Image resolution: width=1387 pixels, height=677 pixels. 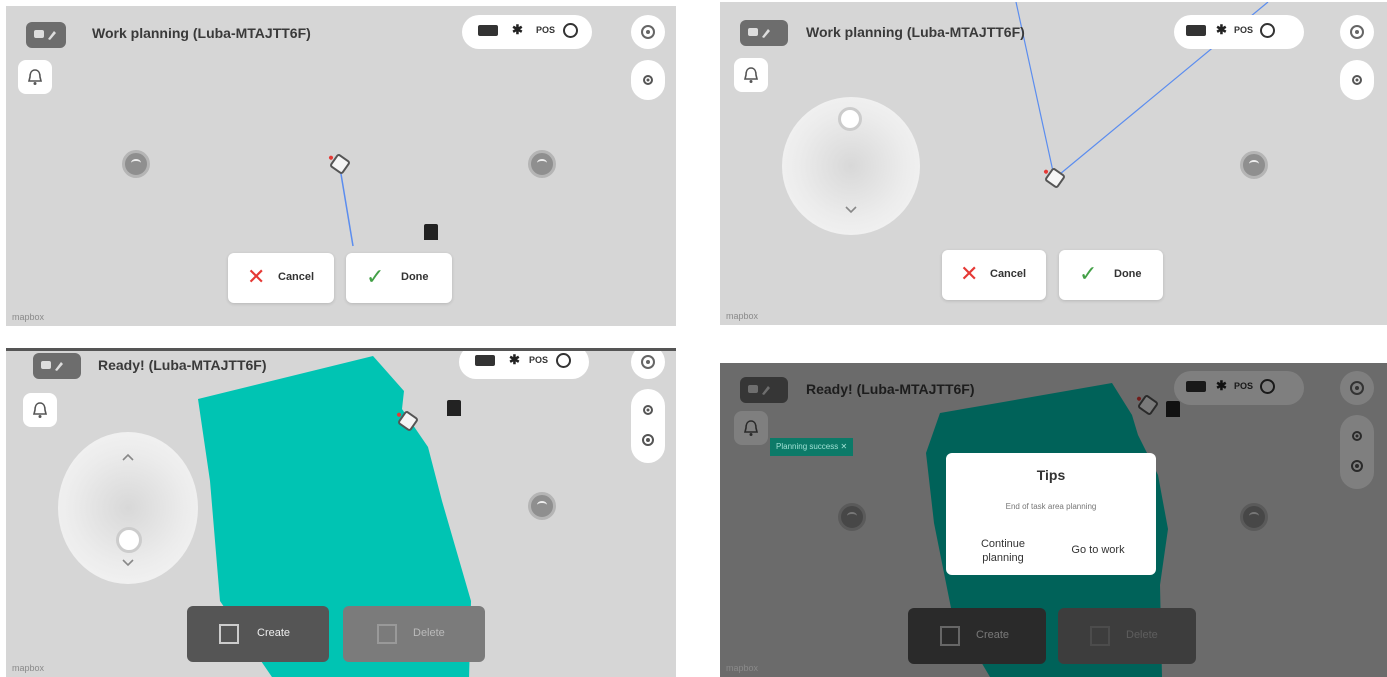 What do you see at coordinates (387, 634) in the screenshot?
I see `delete-icon` at bounding box center [387, 634].